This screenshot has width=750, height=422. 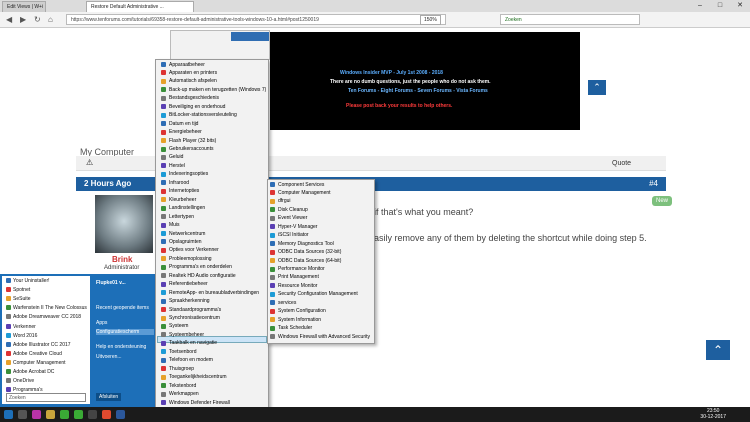 I want to click on control-panel-menu-item: RemoteApp- en bureaubladverbindingen, so click(x=210, y=292).